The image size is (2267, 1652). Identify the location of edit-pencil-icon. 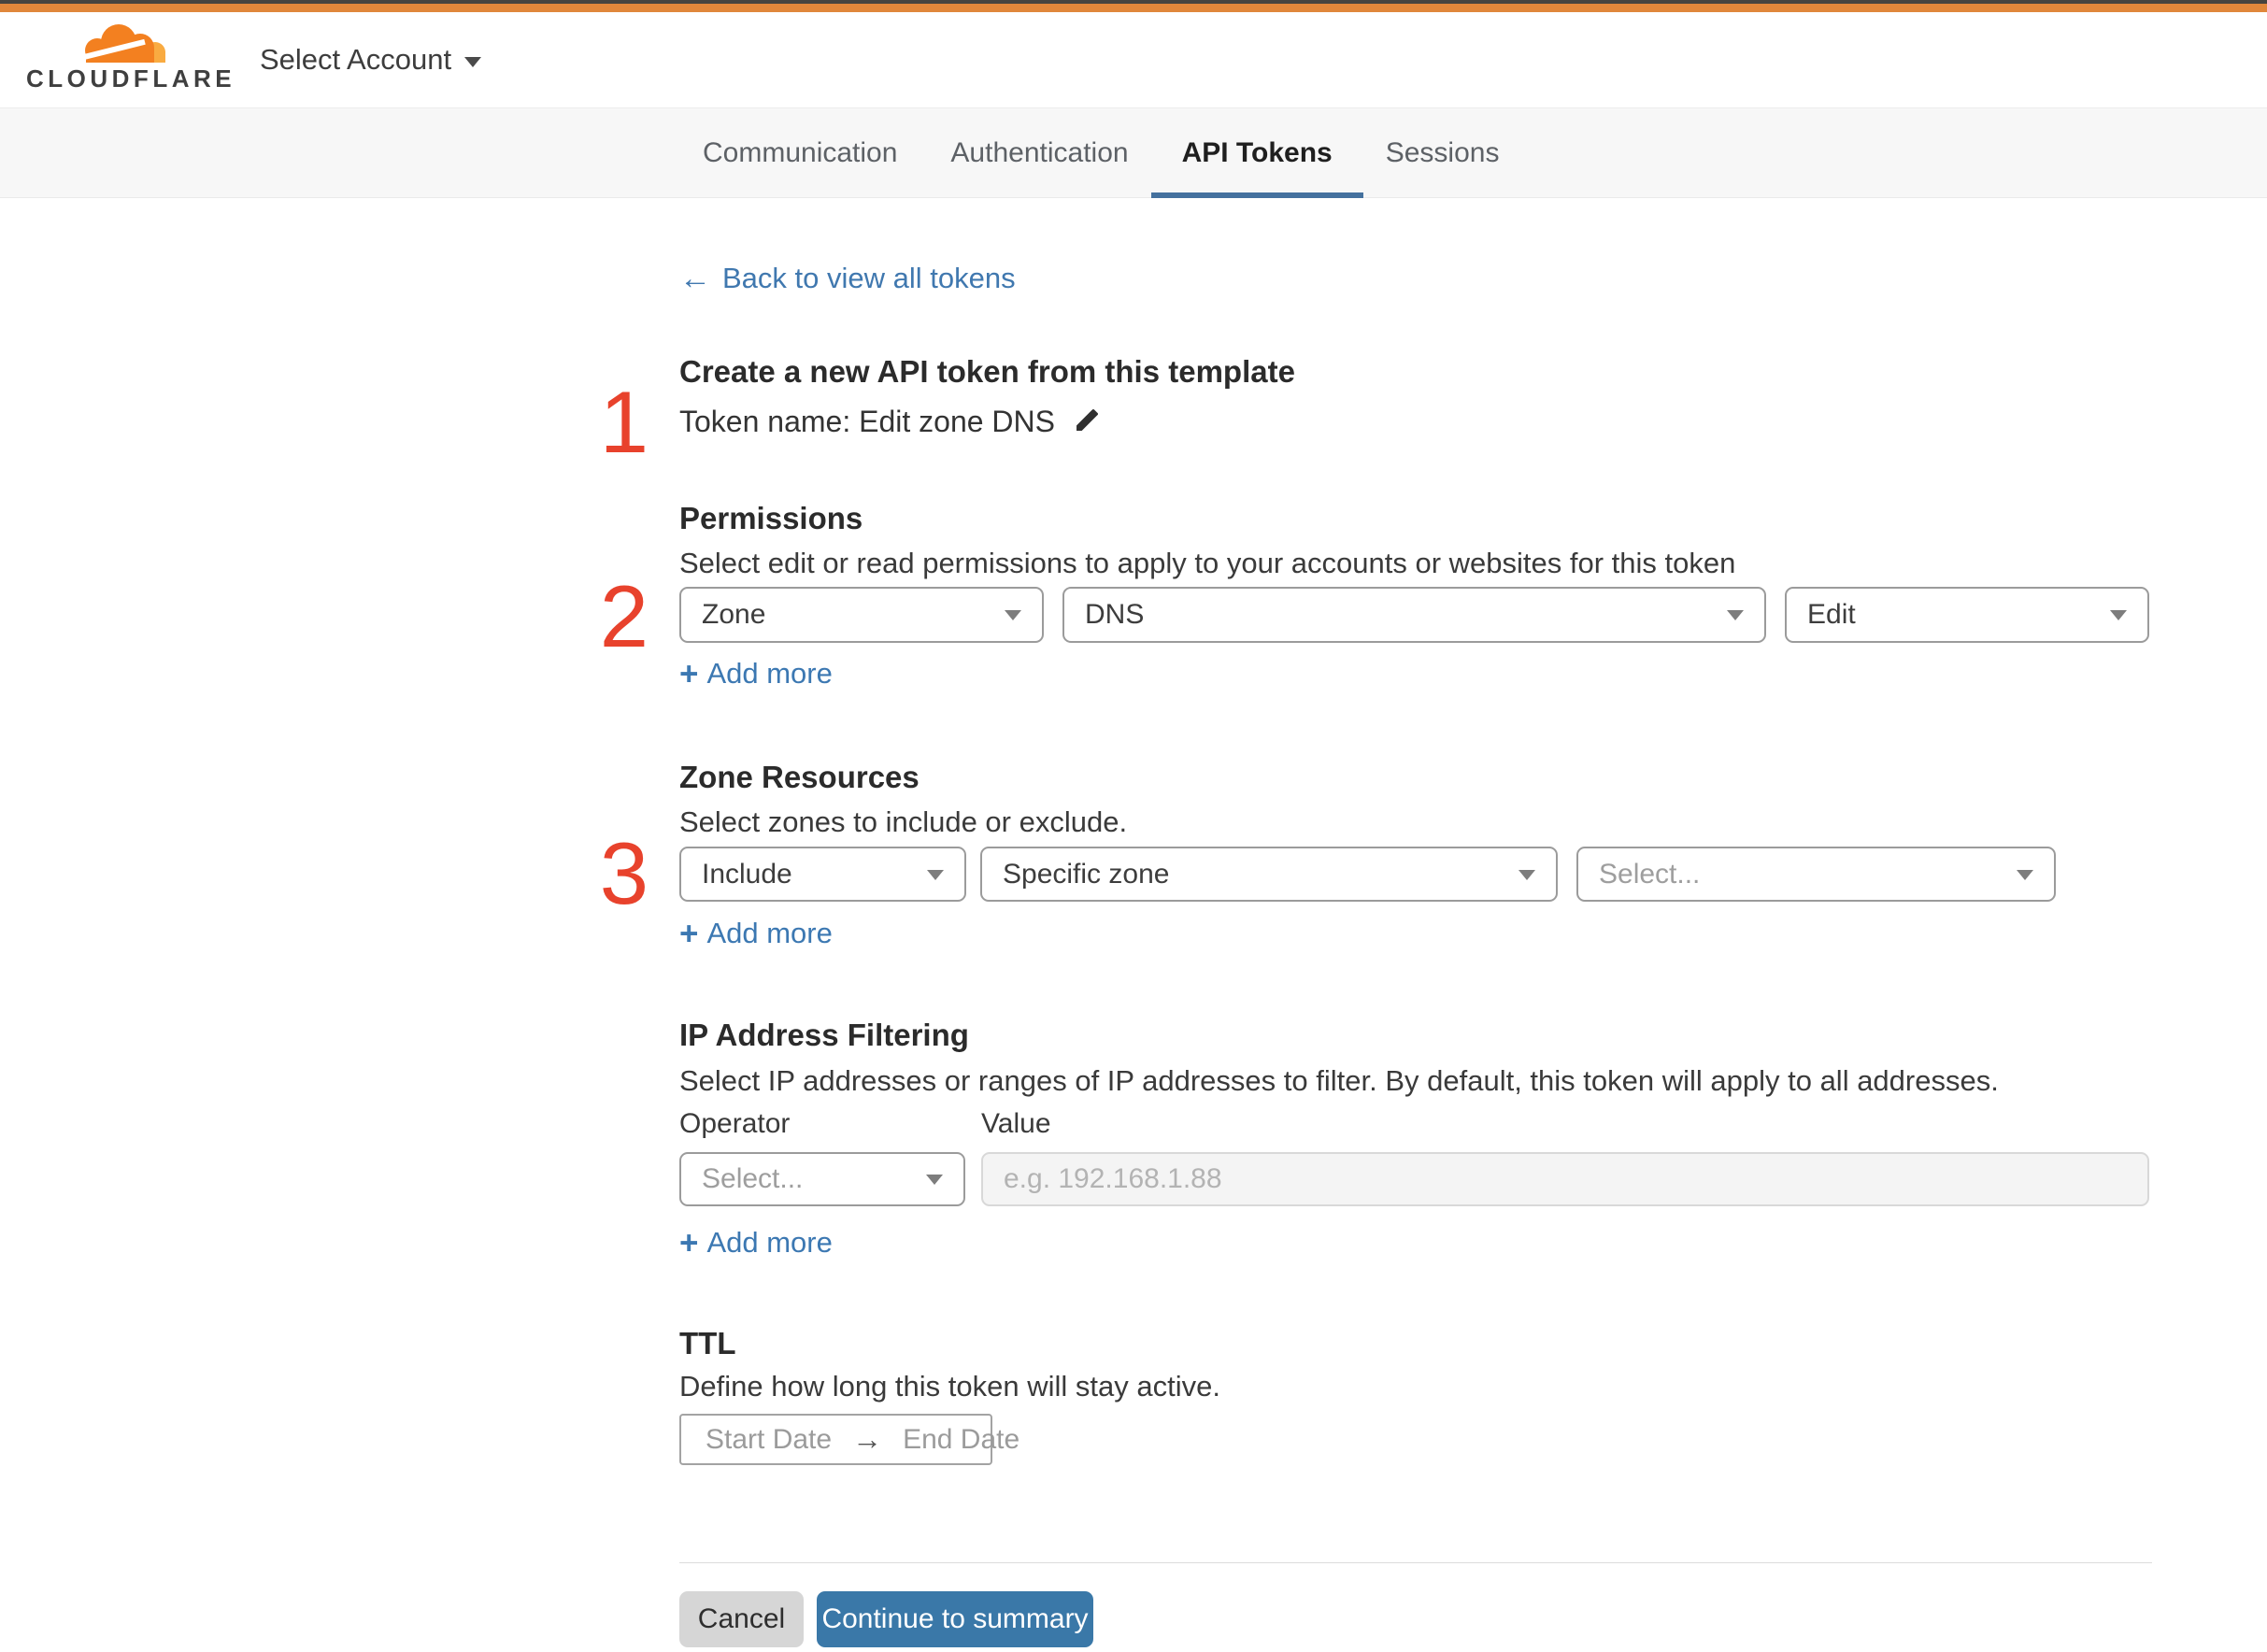
(1087, 421).